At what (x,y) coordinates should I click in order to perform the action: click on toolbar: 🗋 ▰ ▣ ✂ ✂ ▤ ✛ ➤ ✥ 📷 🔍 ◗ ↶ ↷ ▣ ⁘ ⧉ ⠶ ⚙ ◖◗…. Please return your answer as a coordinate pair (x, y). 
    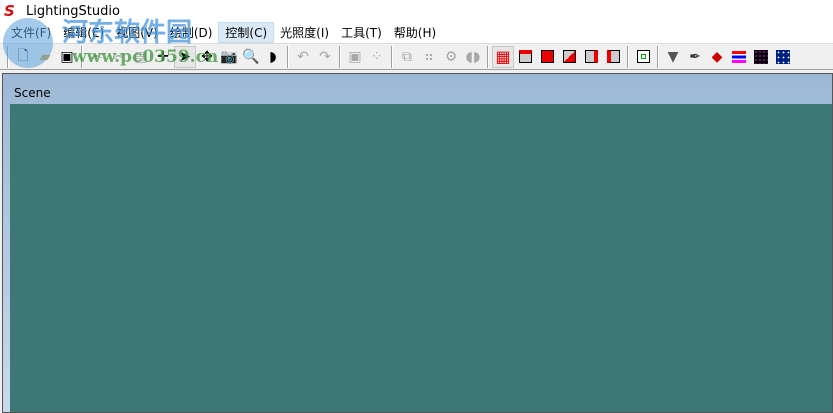
    Looking at the image, I should click on (416, 56).